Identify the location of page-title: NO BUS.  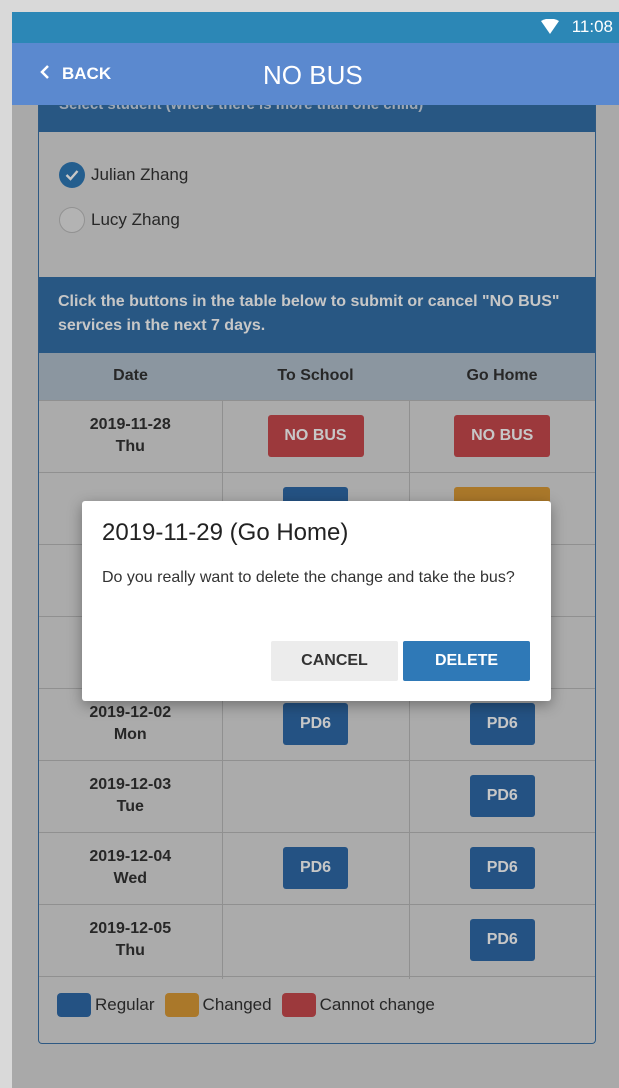
(313, 75).